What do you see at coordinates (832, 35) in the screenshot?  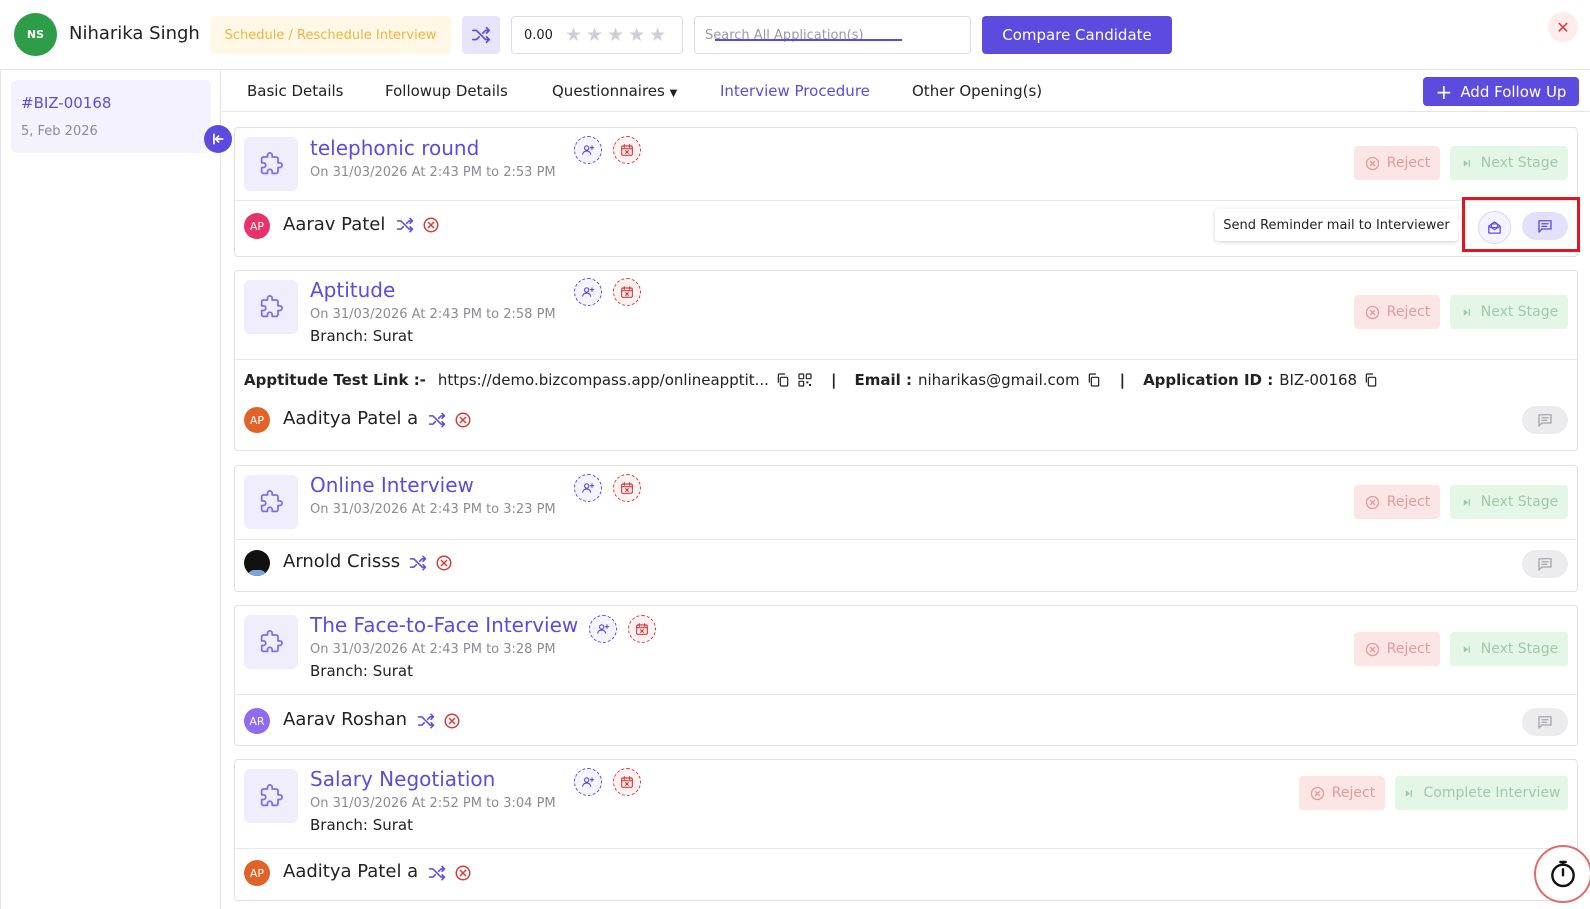 I see `search-applications-input` at bounding box center [832, 35].